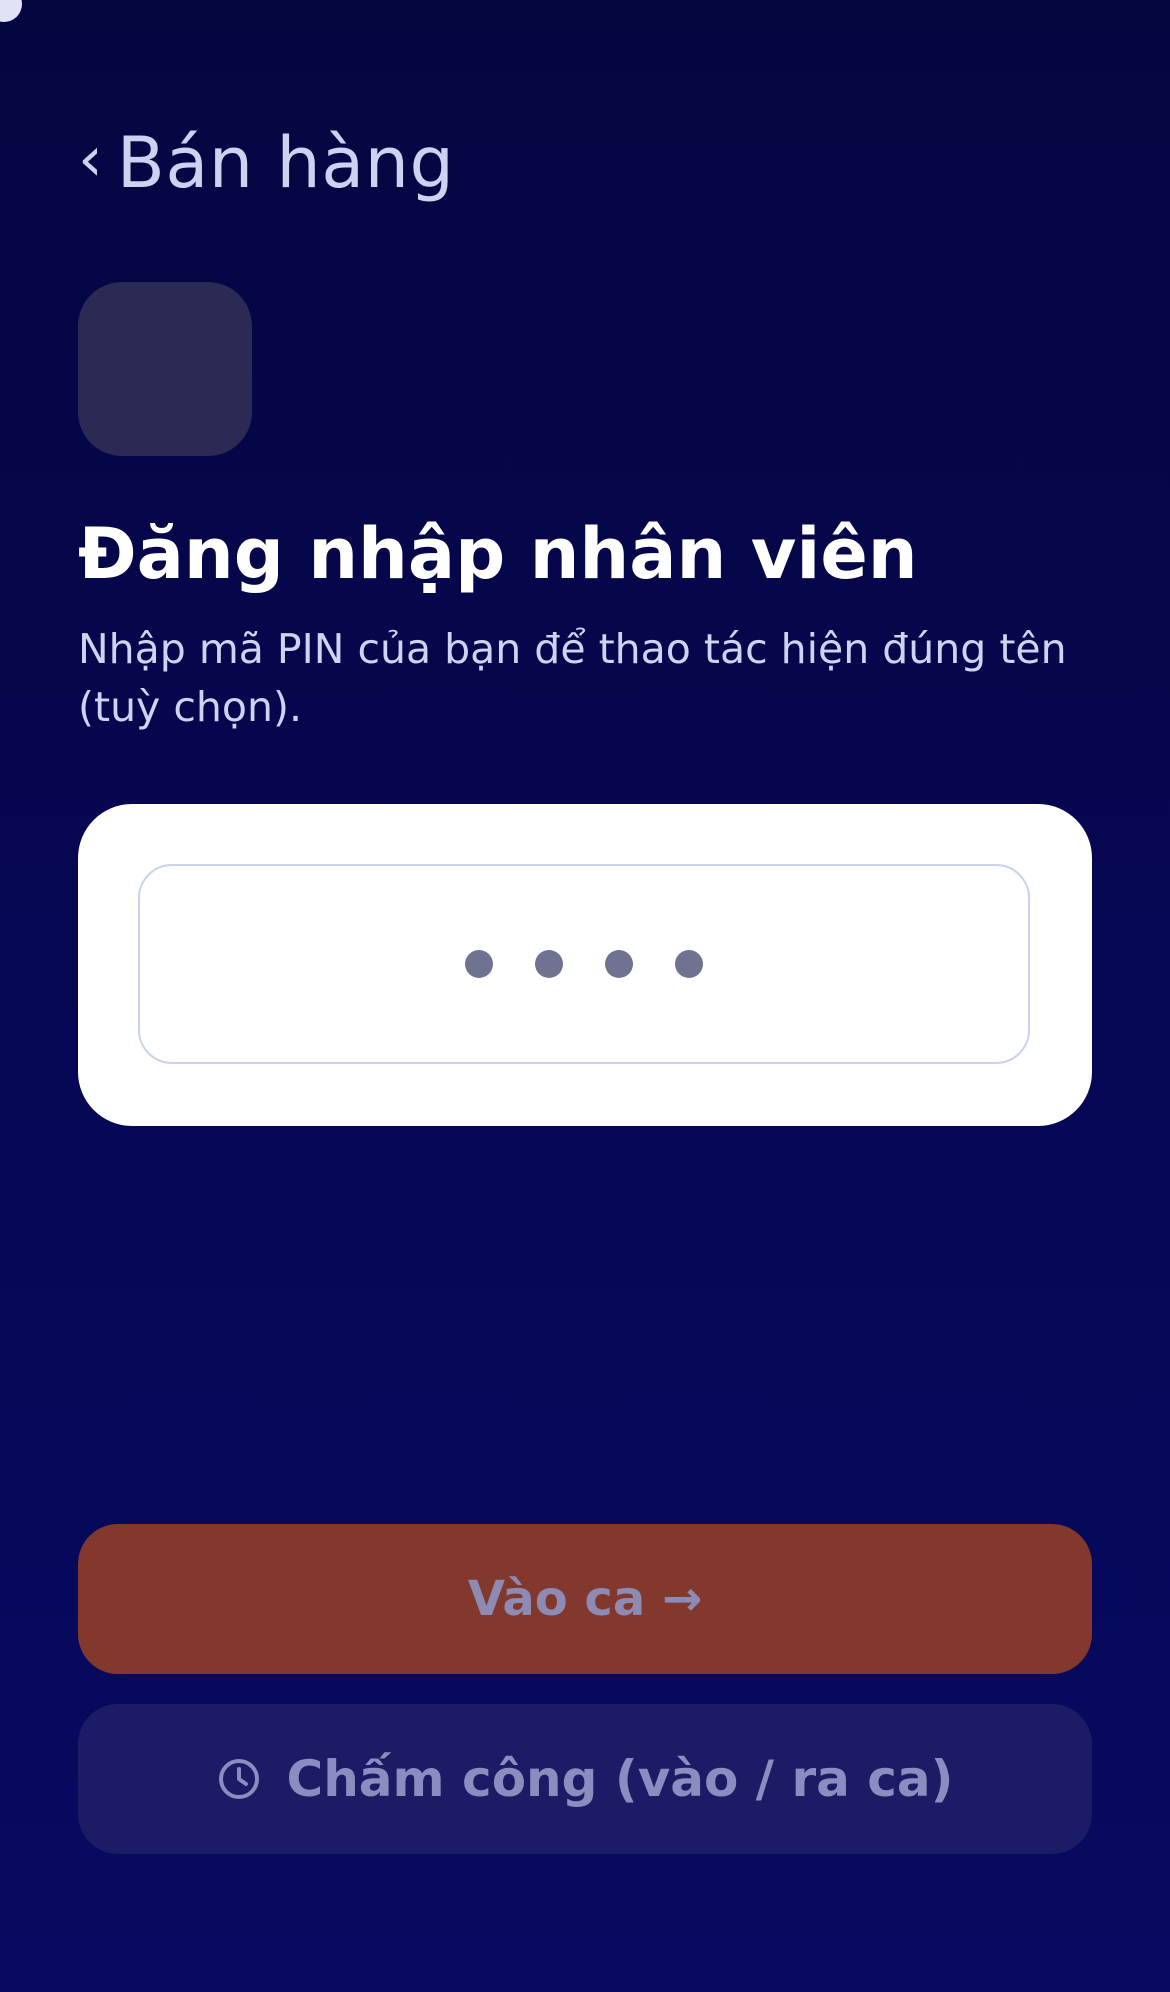  Describe the element at coordinates (90, 158) in the screenshot. I see `chevron-left-icon: ‹` at that location.